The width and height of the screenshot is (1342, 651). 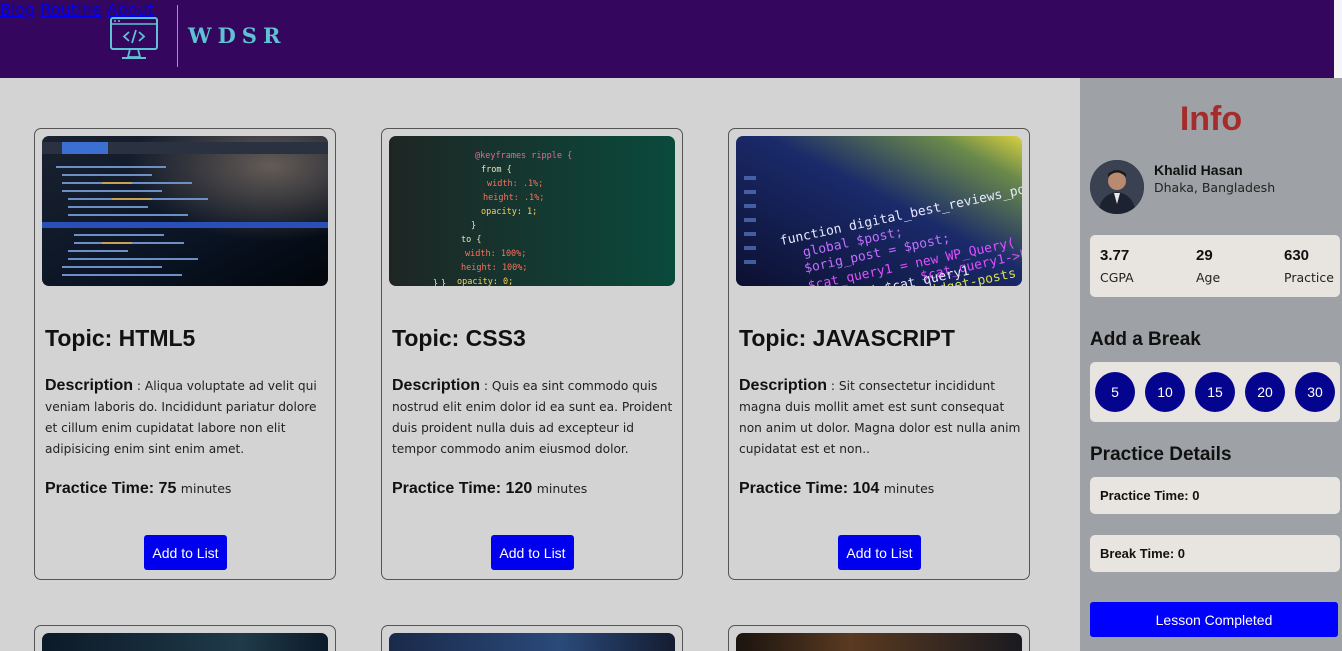 I want to click on break-options: 5 10 15 20 30, so click(x=1215, y=392).